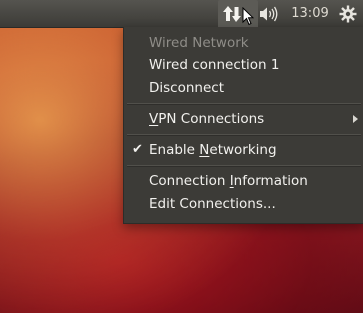 This screenshot has height=313, width=363. Describe the element at coordinates (207, 119) in the screenshot. I see `menu-item-label: VPN Connections` at that location.